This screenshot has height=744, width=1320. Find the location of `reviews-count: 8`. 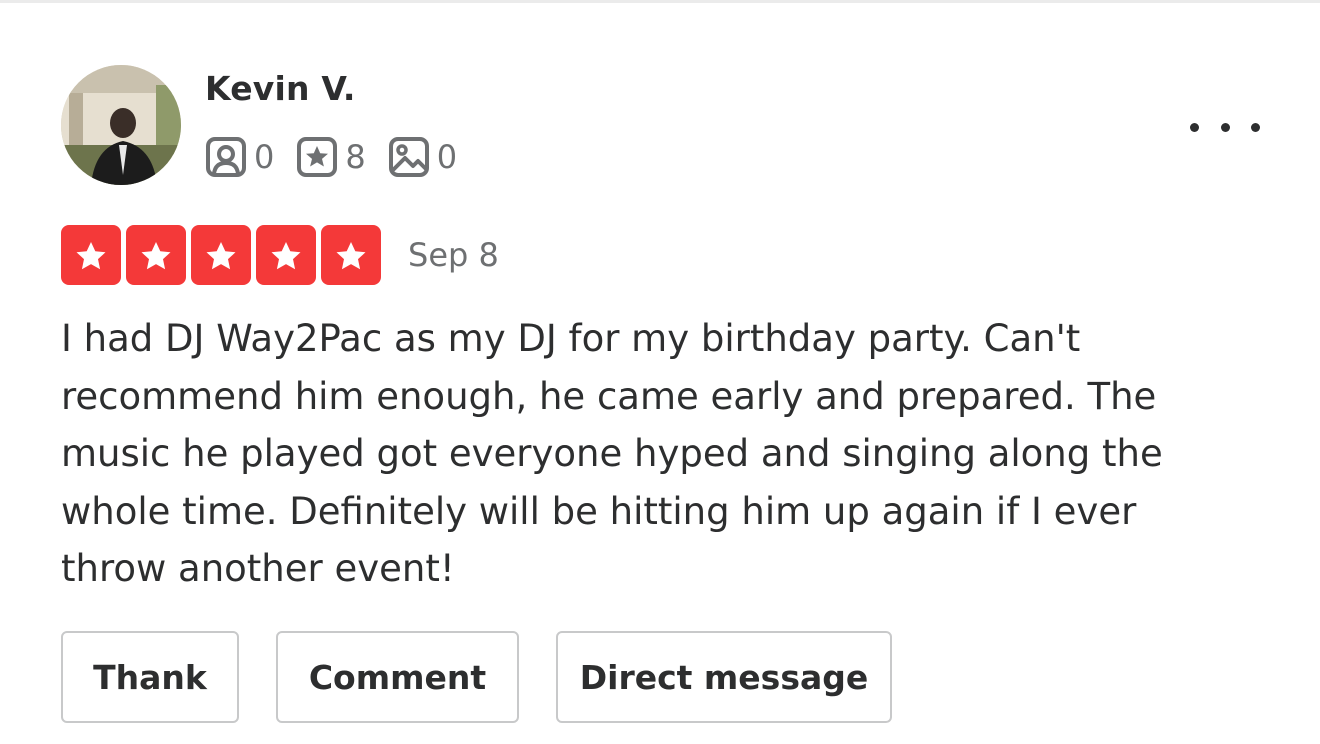

reviews-count: 8 is located at coordinates (355, 157).